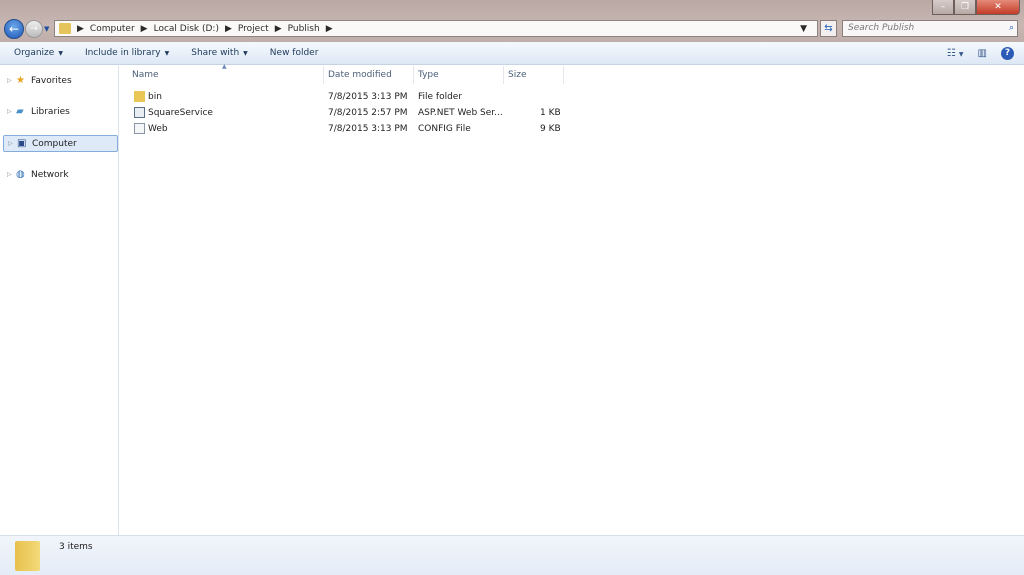  Describe the element at coordinates (1007, 53) in the screenshot. I see `help-button: ?` at that location.